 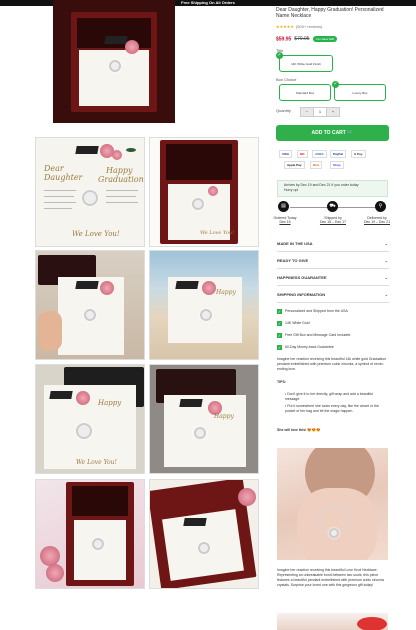 I want to click on feature-item: ✓ 14K White Gold, so click(x=293, y=323).